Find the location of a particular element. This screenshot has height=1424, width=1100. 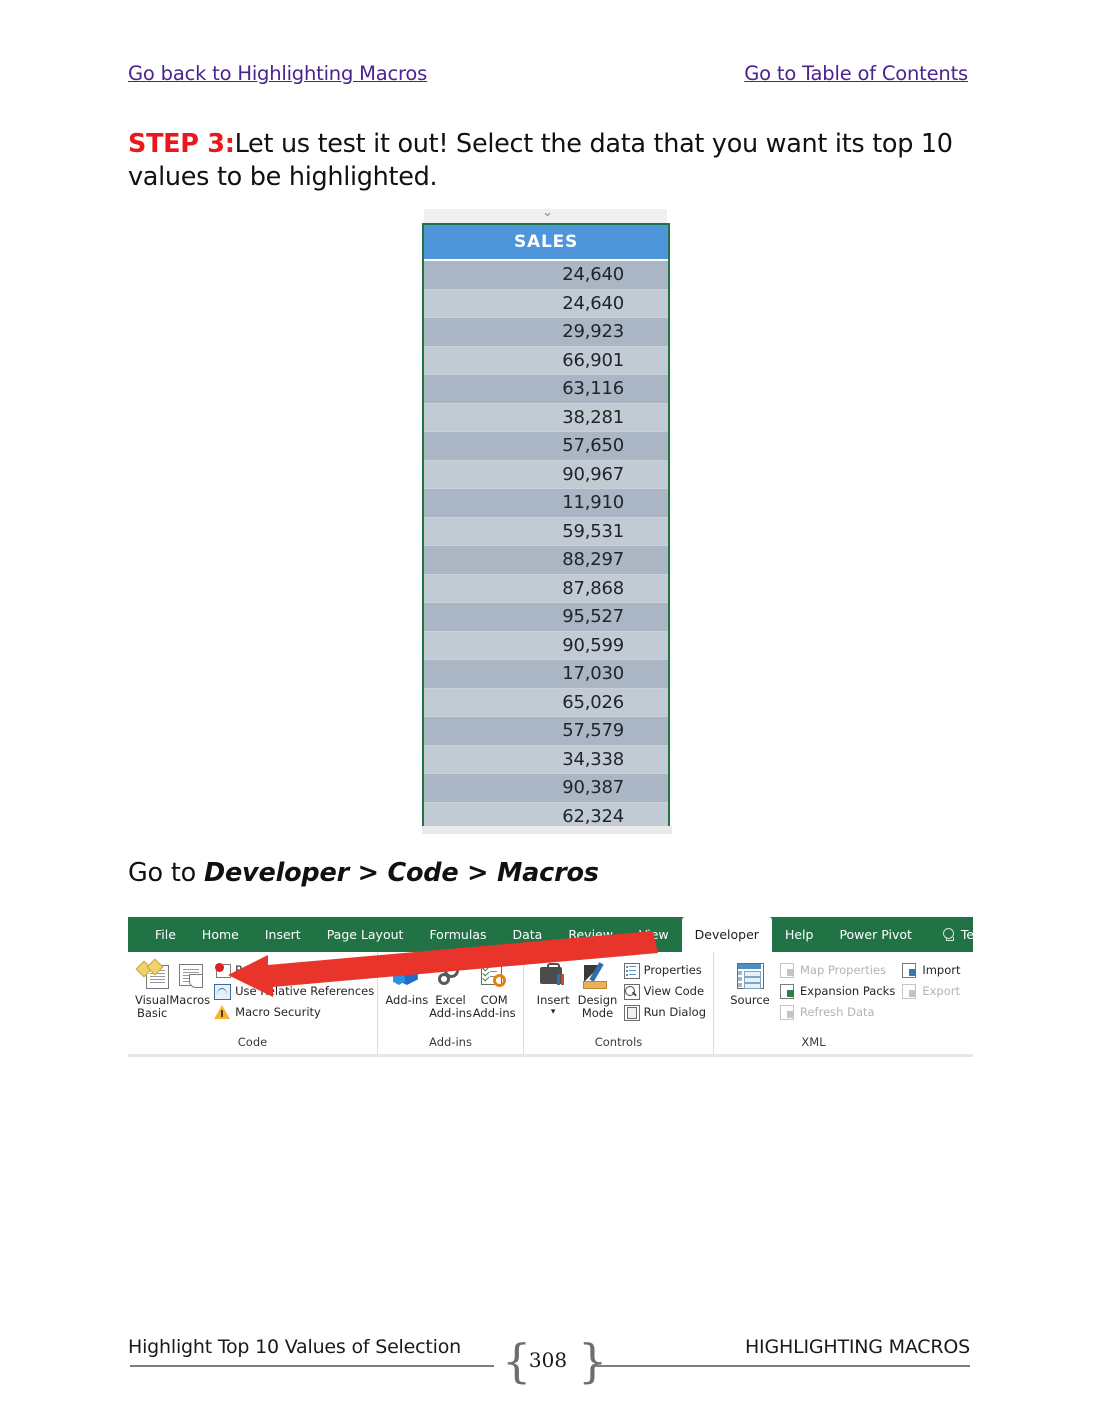

expansion-packs-icon is located at coordinates (787, 991).